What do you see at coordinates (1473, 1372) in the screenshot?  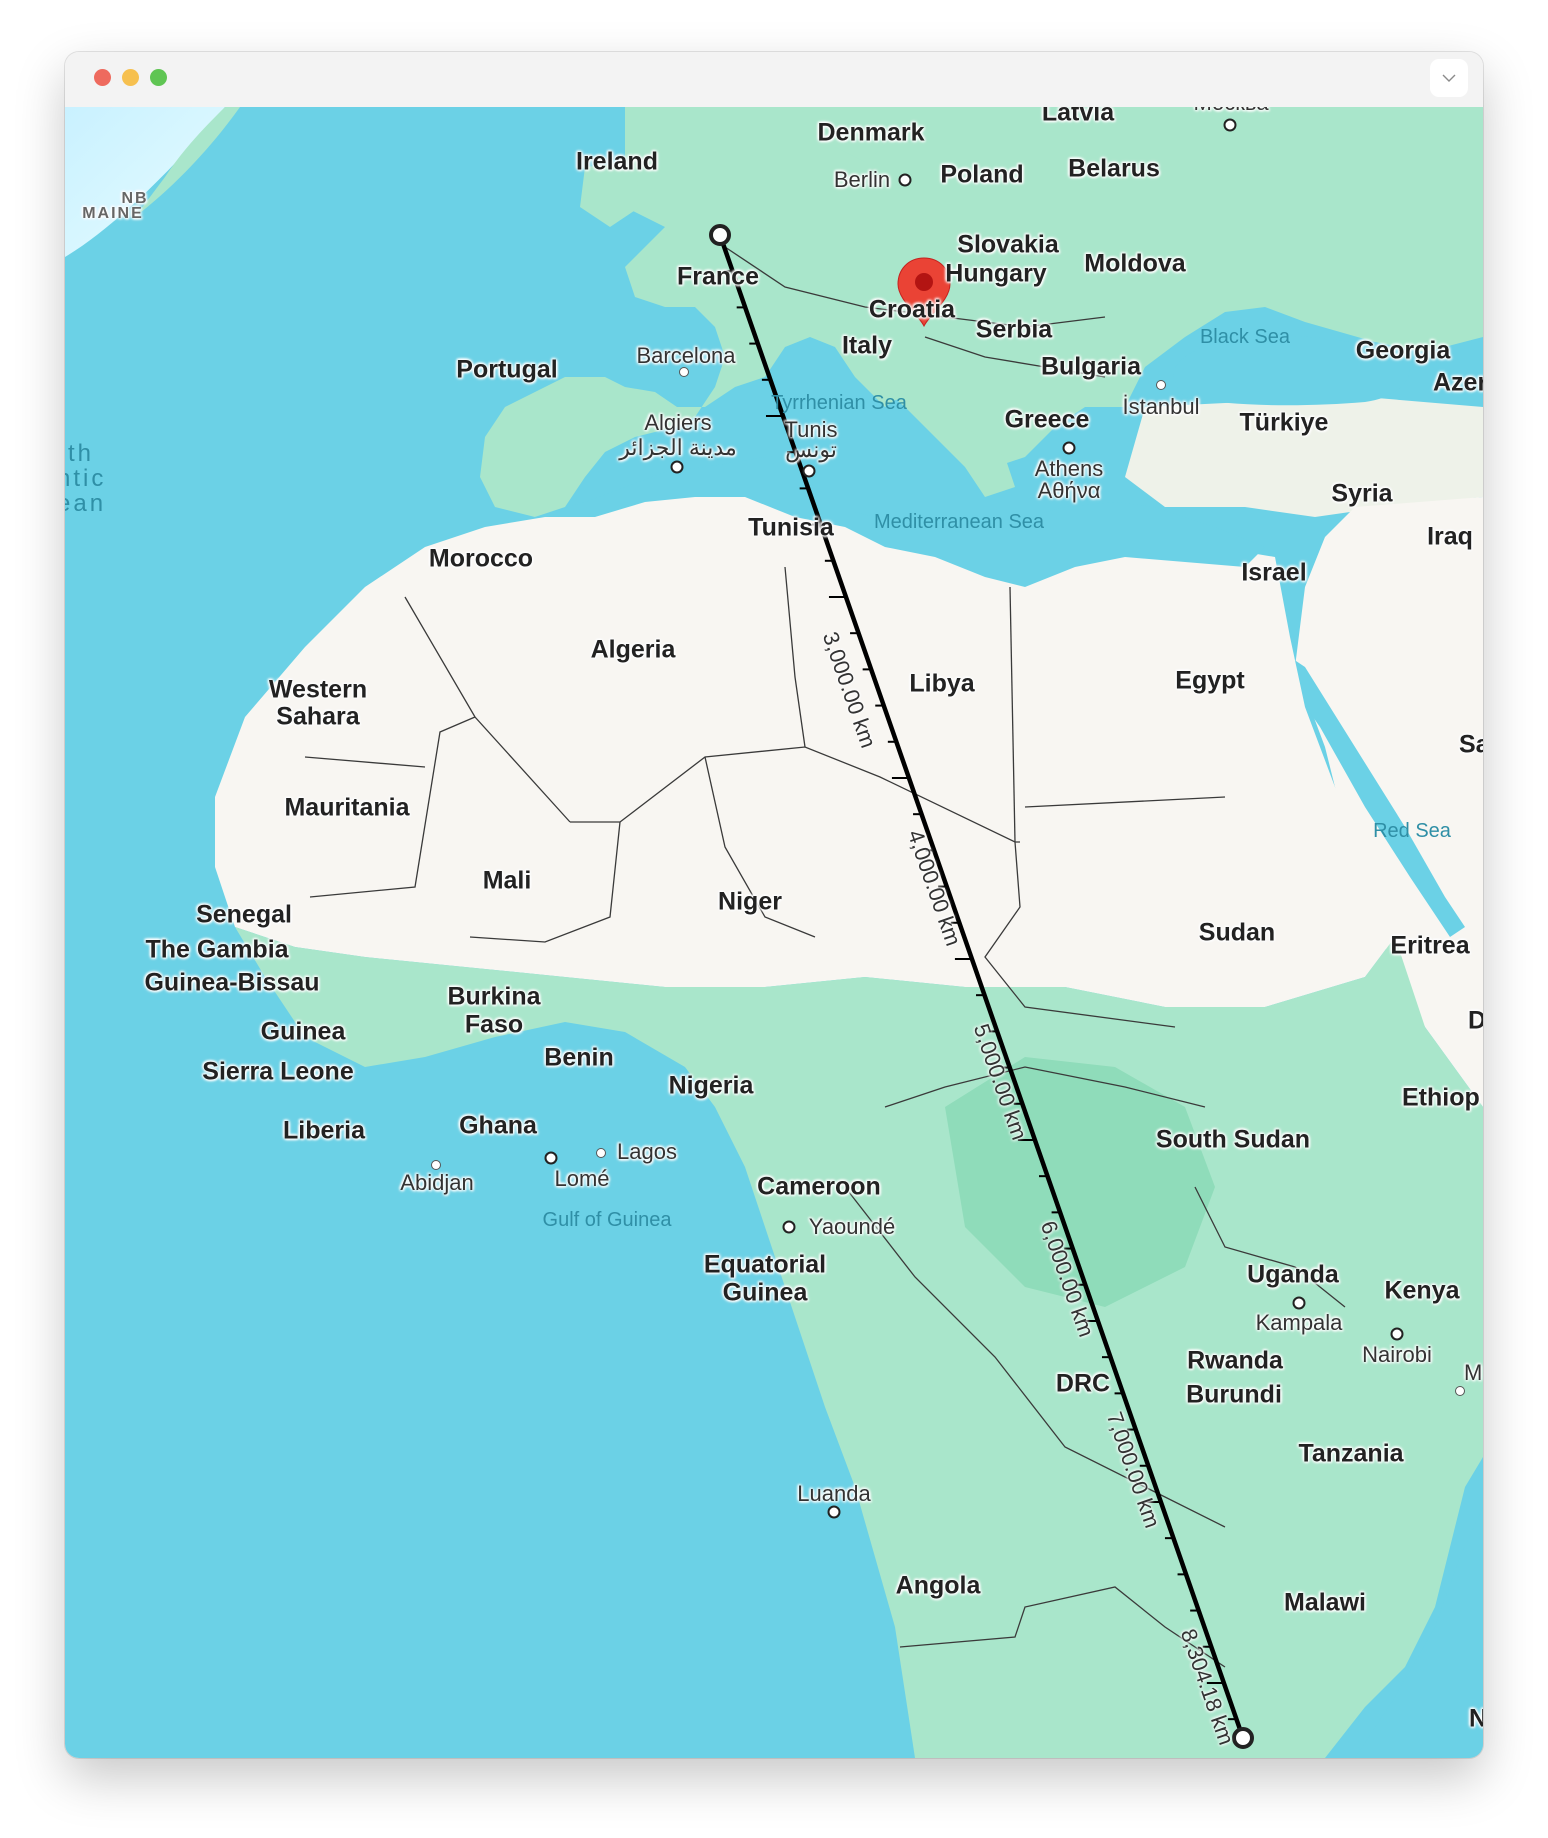 I see `label-mombasa: M` at bounding box center [1473, 1372].